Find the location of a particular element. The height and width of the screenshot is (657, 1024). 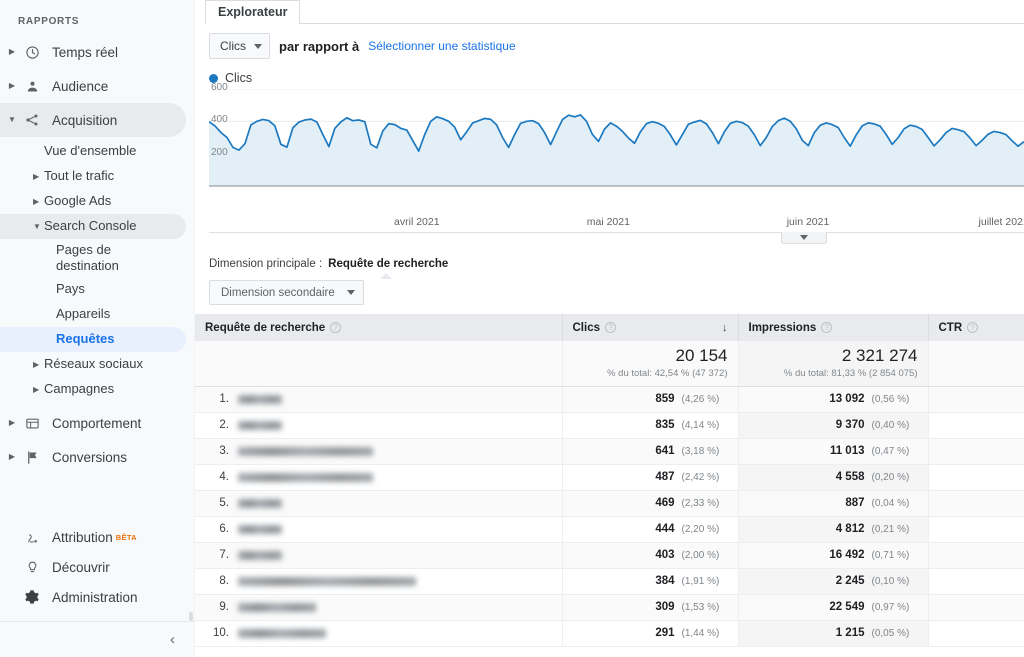

query-cell: 6. is located at coordinates (379, 529).